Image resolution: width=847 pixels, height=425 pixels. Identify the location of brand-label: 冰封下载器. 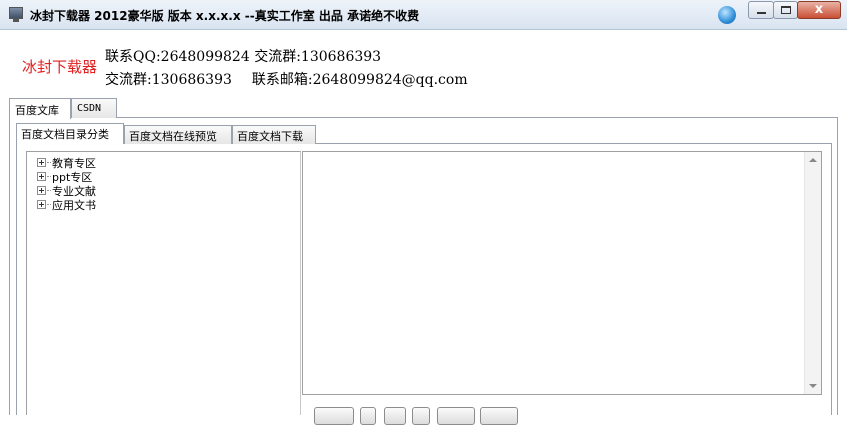
(60, 67).